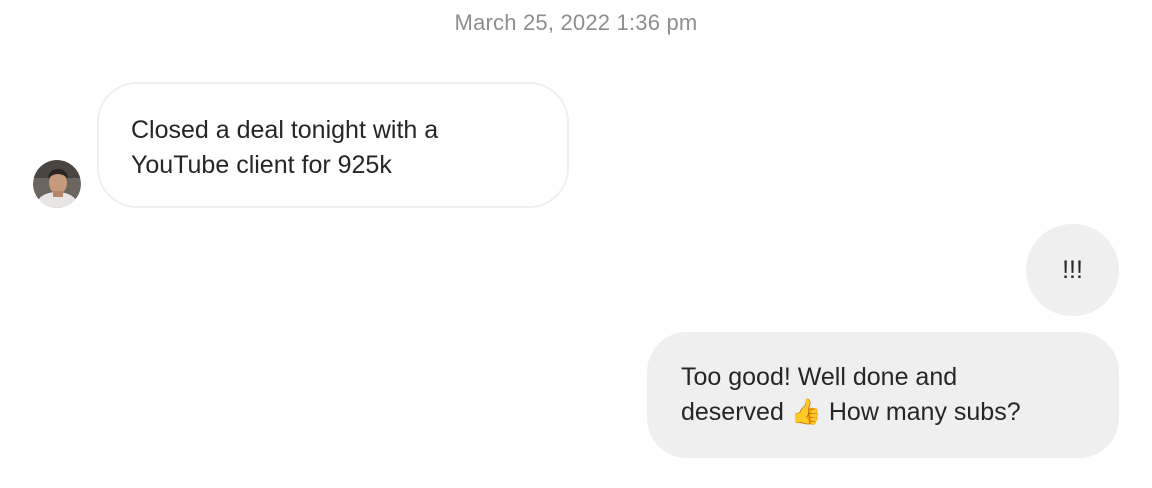 Image resolution: width=1152 pixels, height=488 pixels. What do you see at coordinates (261, 165) in the screenshot?
I see `message-text-line: YouTube client for 925k` at bounding box center [261, 165].